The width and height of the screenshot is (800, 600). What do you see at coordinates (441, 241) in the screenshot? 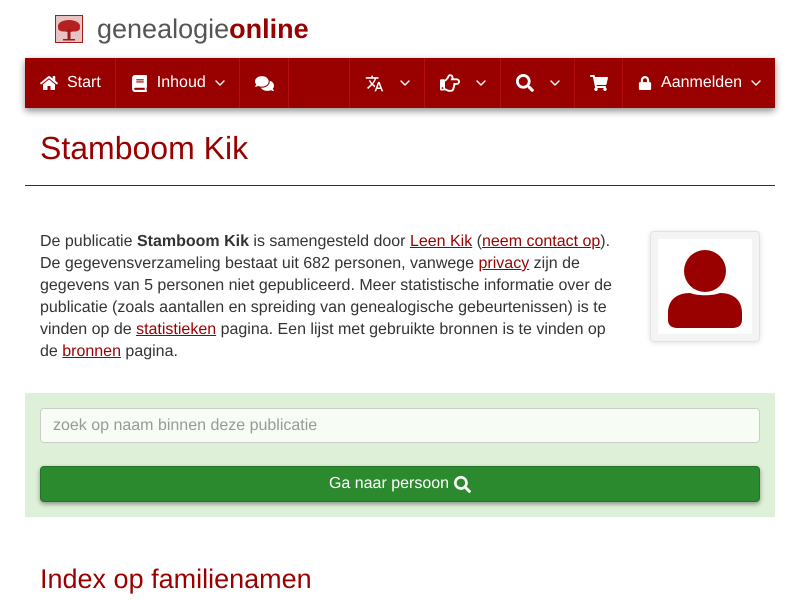
I see `text-link: Leen Kik` at bounding box center [441, 241].